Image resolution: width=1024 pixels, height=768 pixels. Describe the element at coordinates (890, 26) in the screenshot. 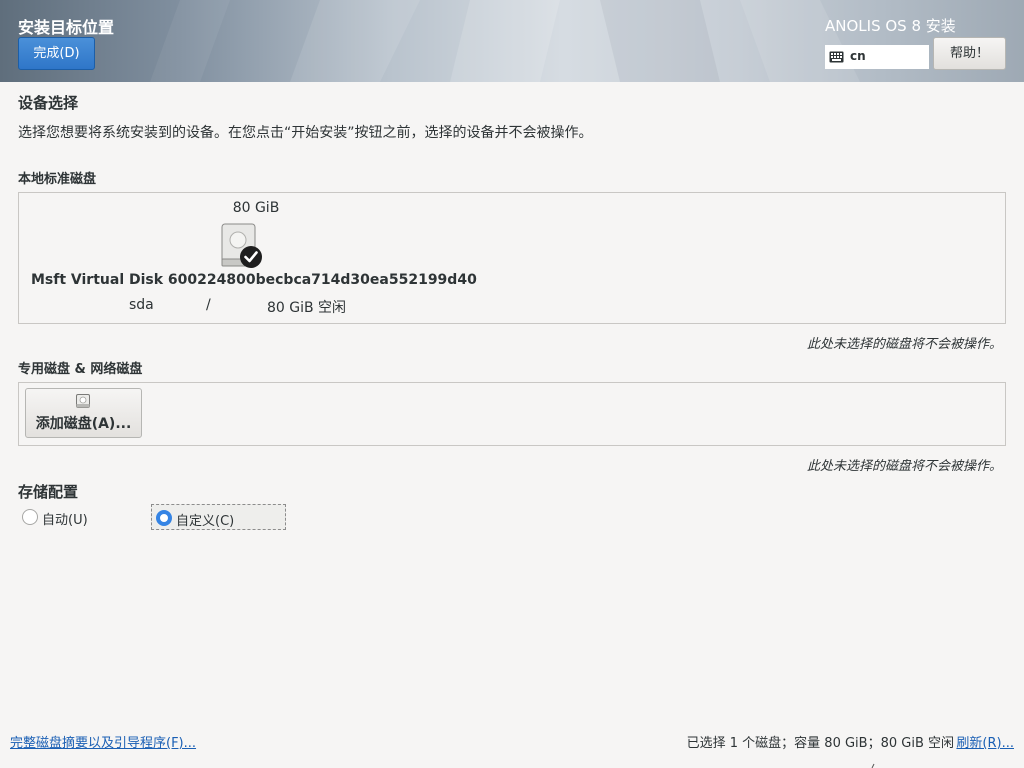

I see `product-title: ANOLIS OS 8 安装` at that location.